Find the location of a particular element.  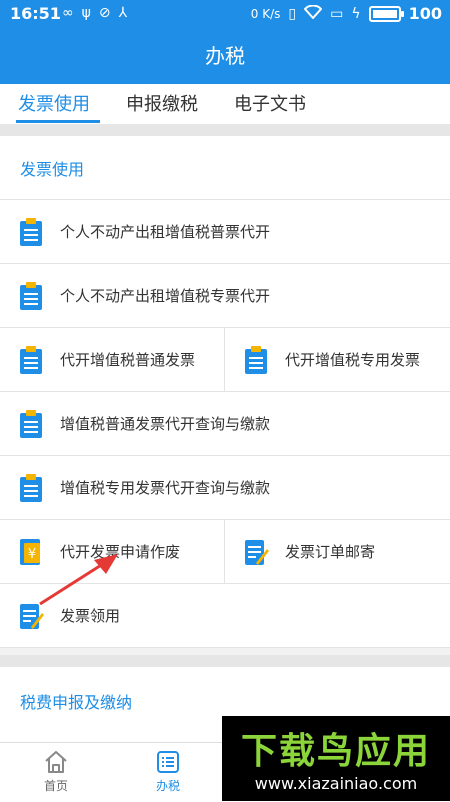

item-invoice-order-mail: 发票订单邮寄 is located at coordinates (337, 551).